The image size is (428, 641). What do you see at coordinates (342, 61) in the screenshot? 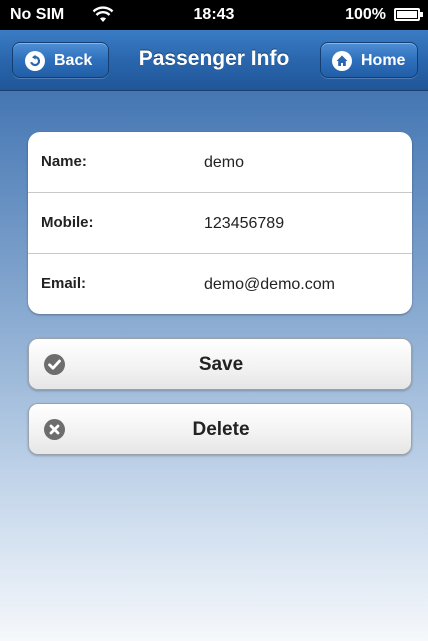
I see `home-icon` at bounding box center [342, 61].